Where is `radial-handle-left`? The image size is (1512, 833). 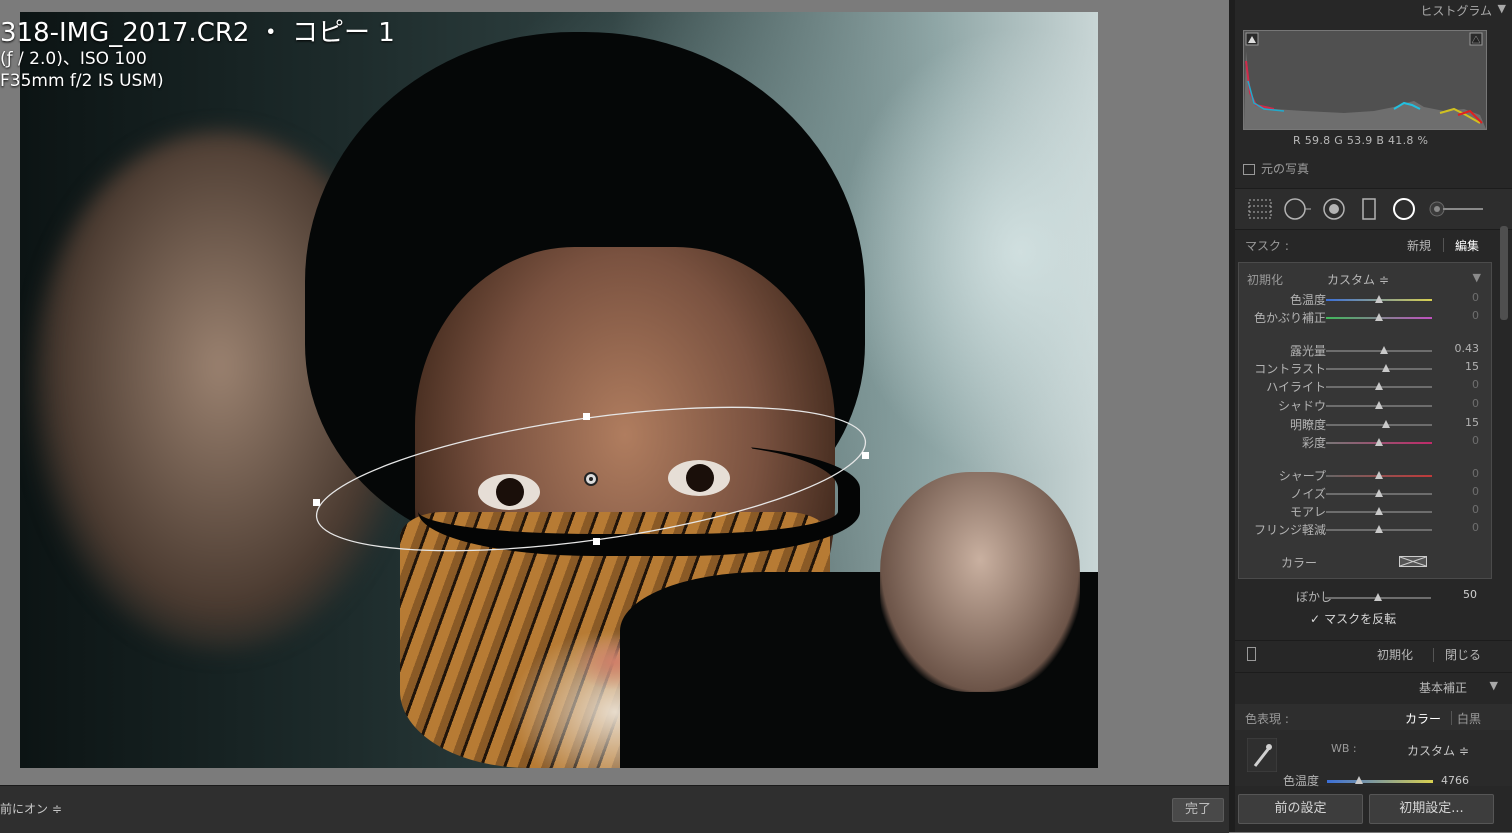 radial-handle-left is located at coordinates (316, 502).